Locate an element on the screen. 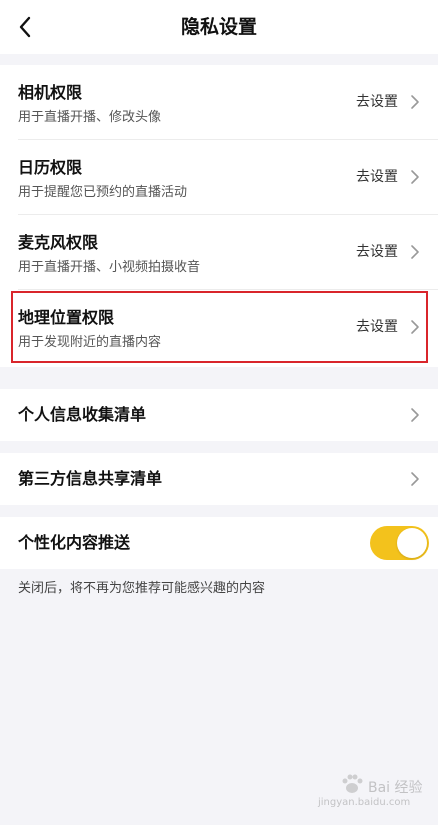 Image resolution: width=438 pixels, height=825 pixels. watermark-brand: Bai 经验 is located at coordinates (395, 788).